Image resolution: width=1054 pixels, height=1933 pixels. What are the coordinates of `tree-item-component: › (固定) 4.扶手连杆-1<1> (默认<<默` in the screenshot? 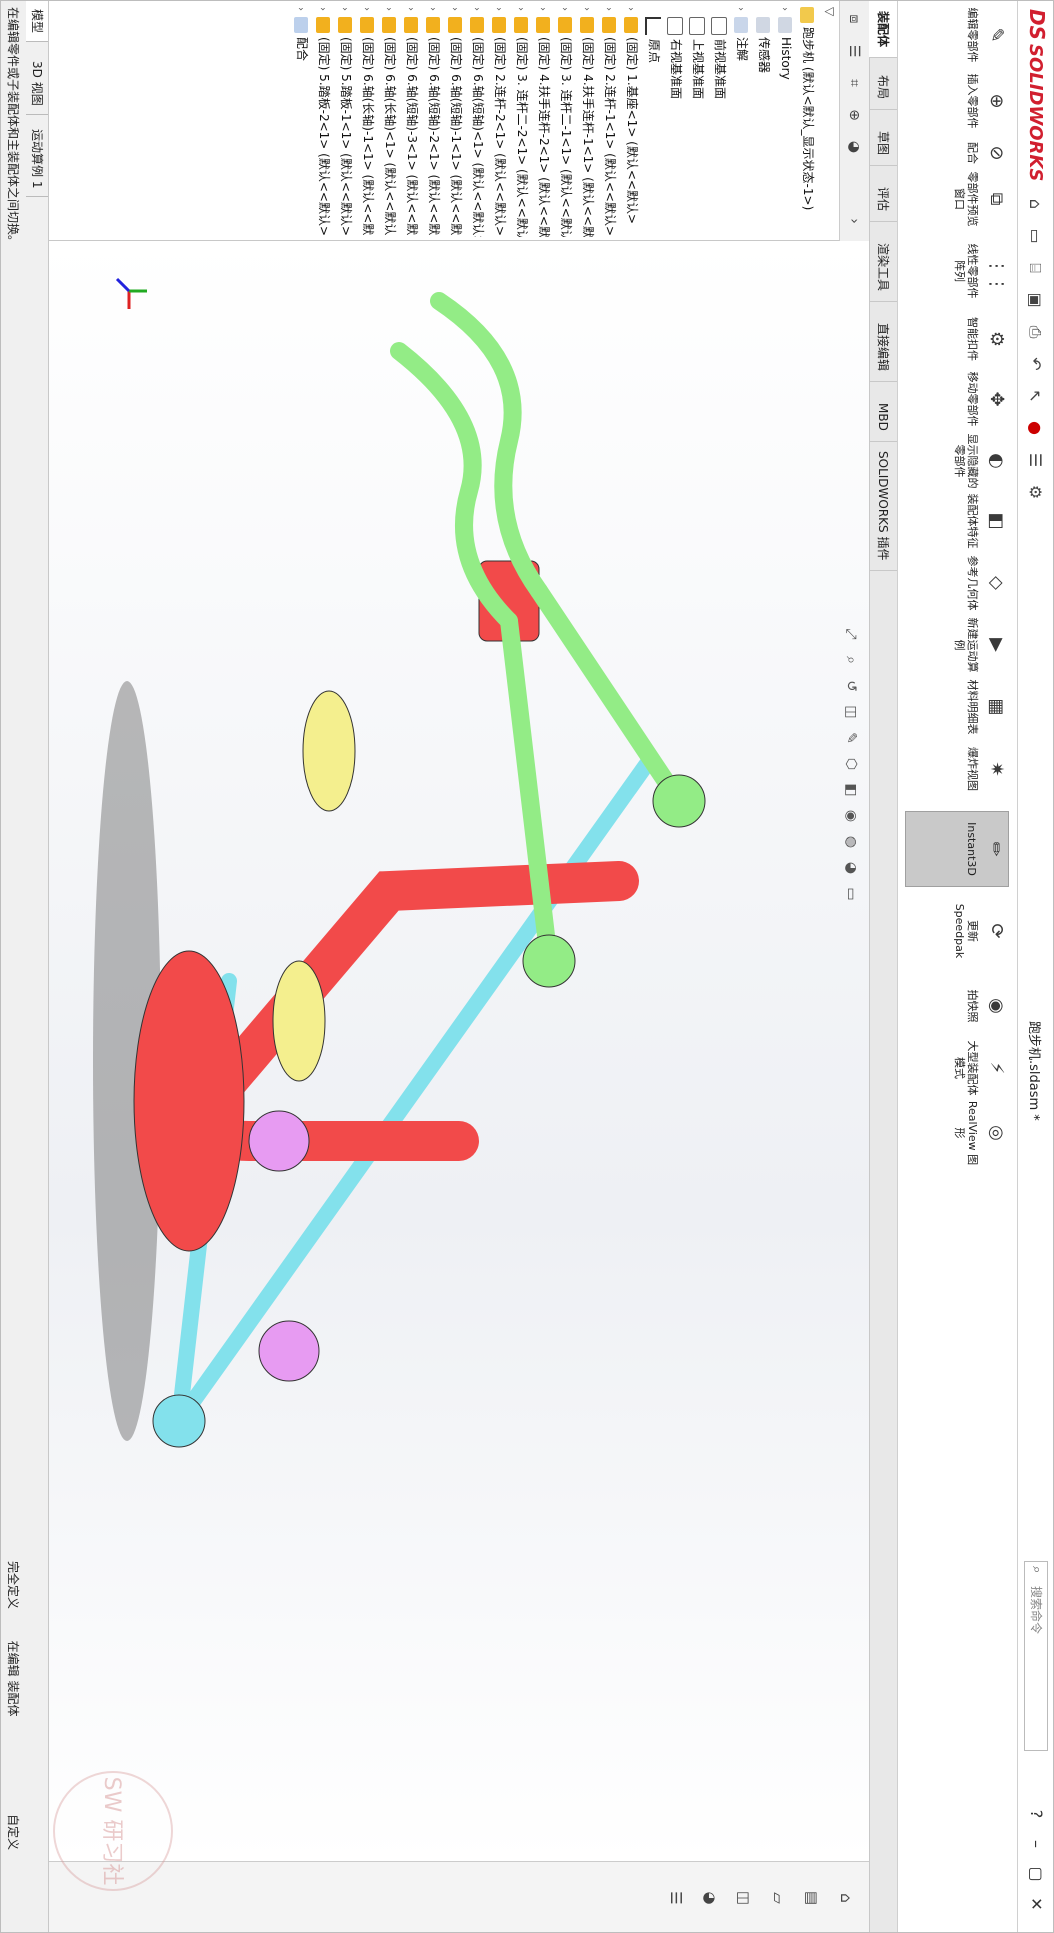 It's located at (588, 122).